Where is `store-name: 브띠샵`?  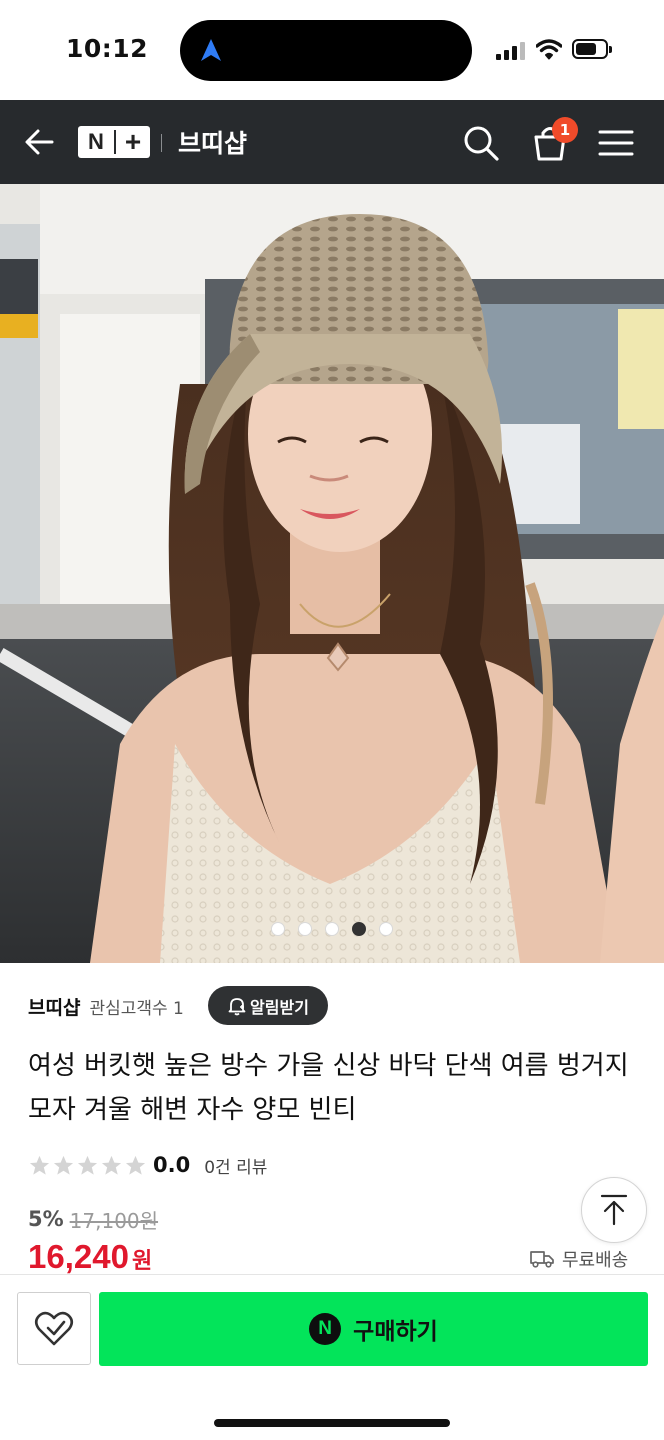
store-name: 브띠샵 is located at coordinates (212, 142).